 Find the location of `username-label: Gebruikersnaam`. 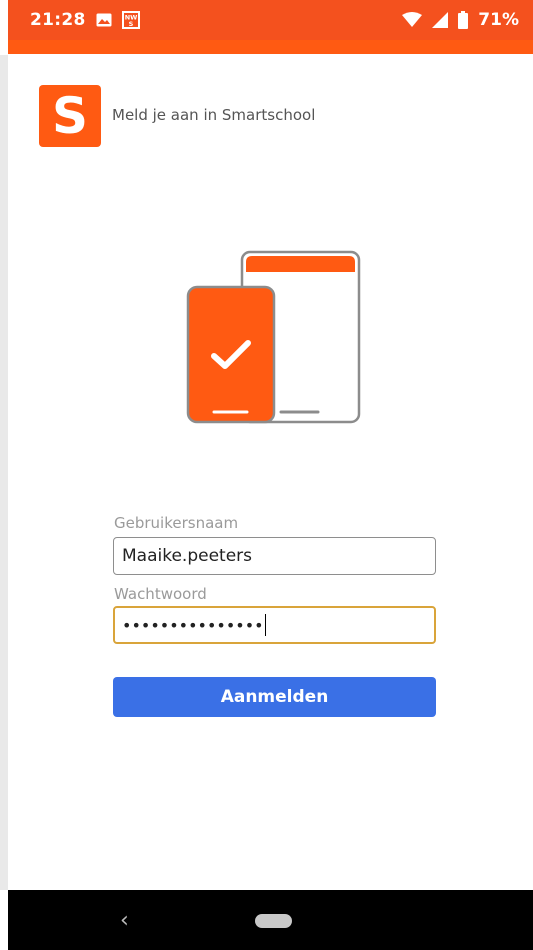

username-label: Gebruikersnaam is located at coordinates (176, 523).